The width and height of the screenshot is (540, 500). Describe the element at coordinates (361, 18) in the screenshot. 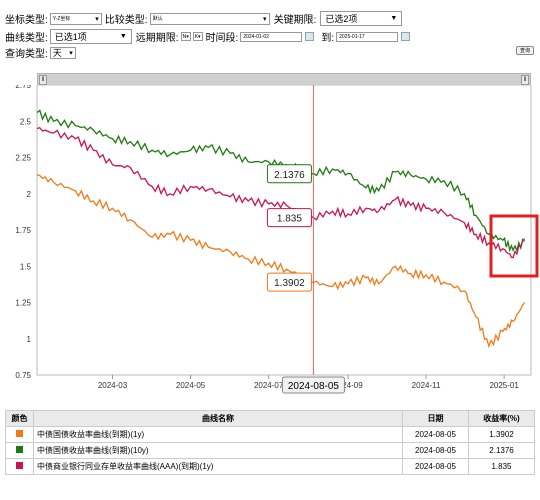

I see `key-term-select: 已选2项 ▼` at that location.